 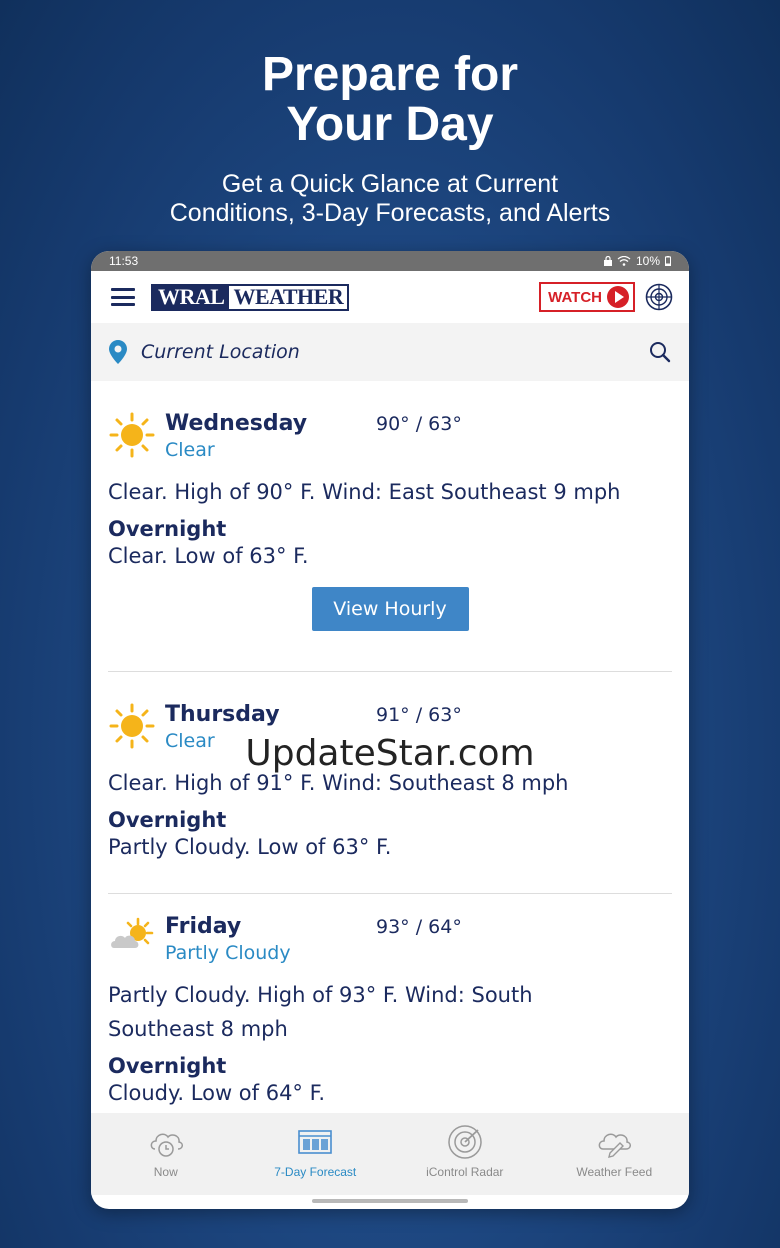 What do you see at coordinates (208, 556) in the screenshot?
I see `overnight-text: Clear. Low of 63° F.` at bounding box center [208, 556].